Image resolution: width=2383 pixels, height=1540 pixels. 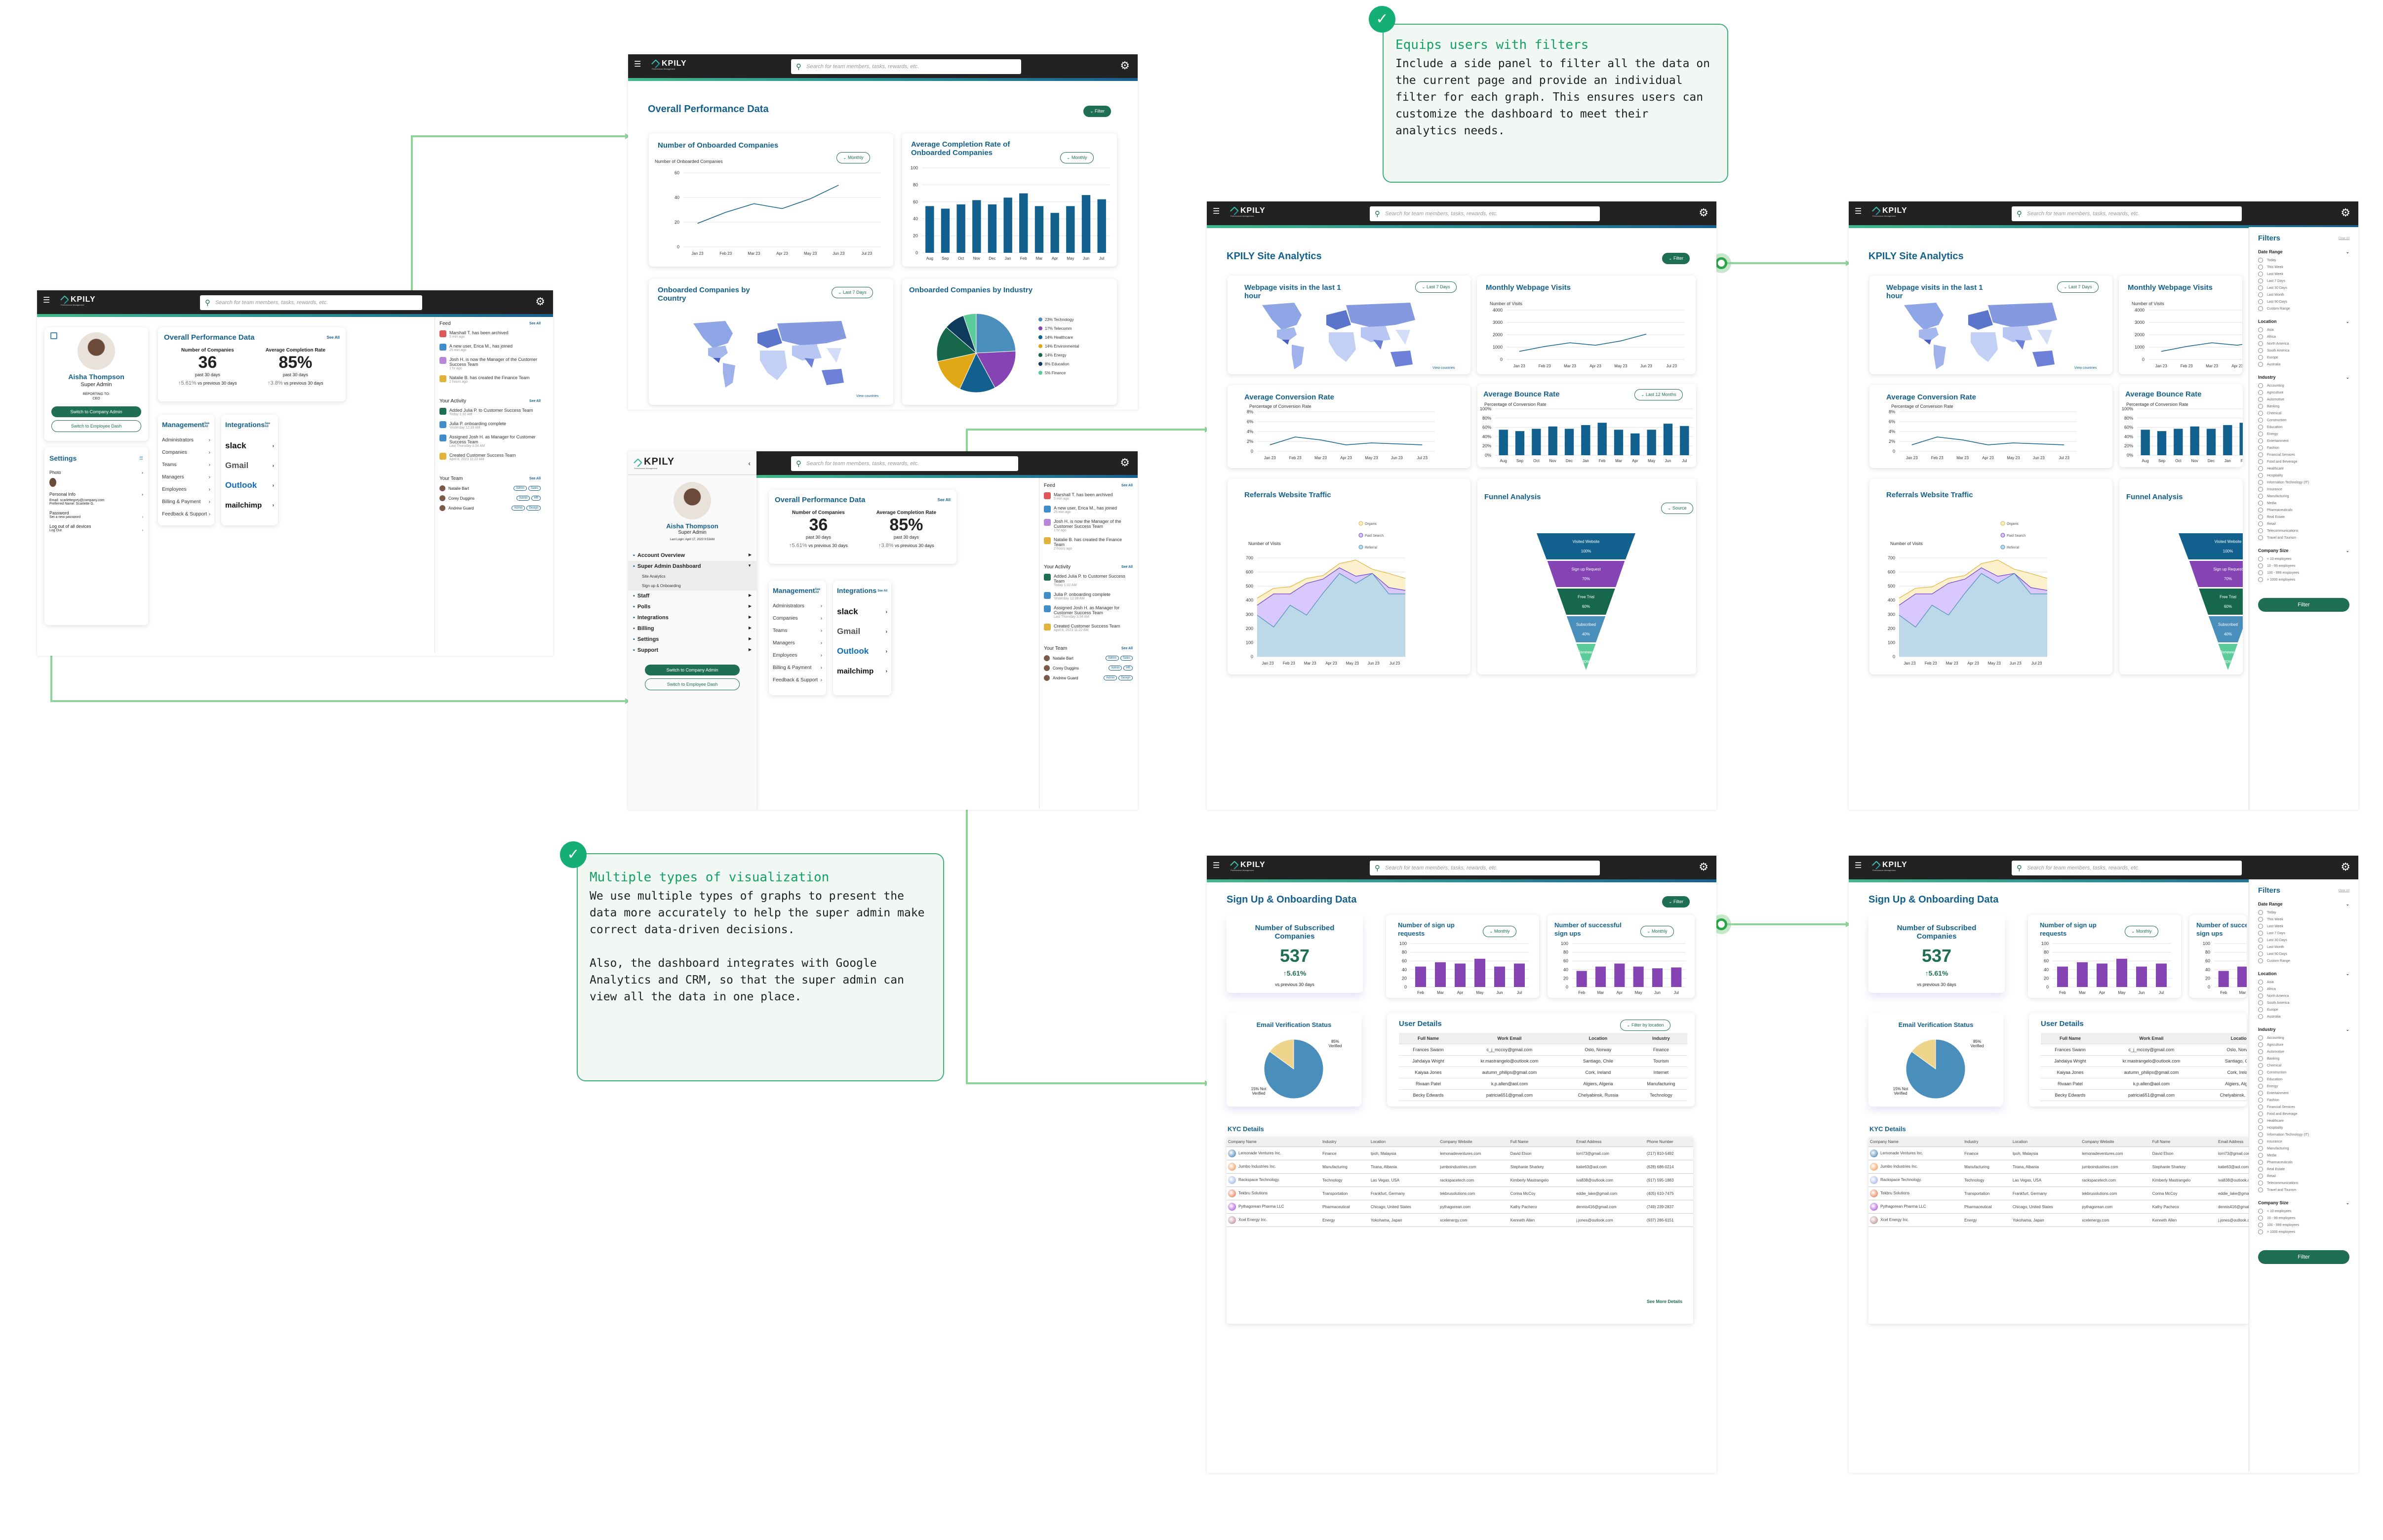 I want to click on sidebar-item-support: ▪ Support ▶, so click(x=692, y=650).